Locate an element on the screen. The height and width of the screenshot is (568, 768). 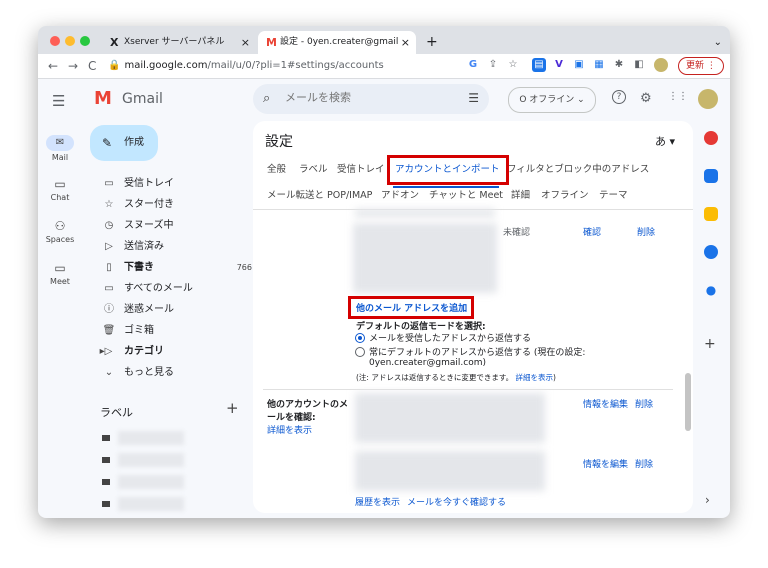
share-icon: ⇪ is located at coordinates (493, 65).